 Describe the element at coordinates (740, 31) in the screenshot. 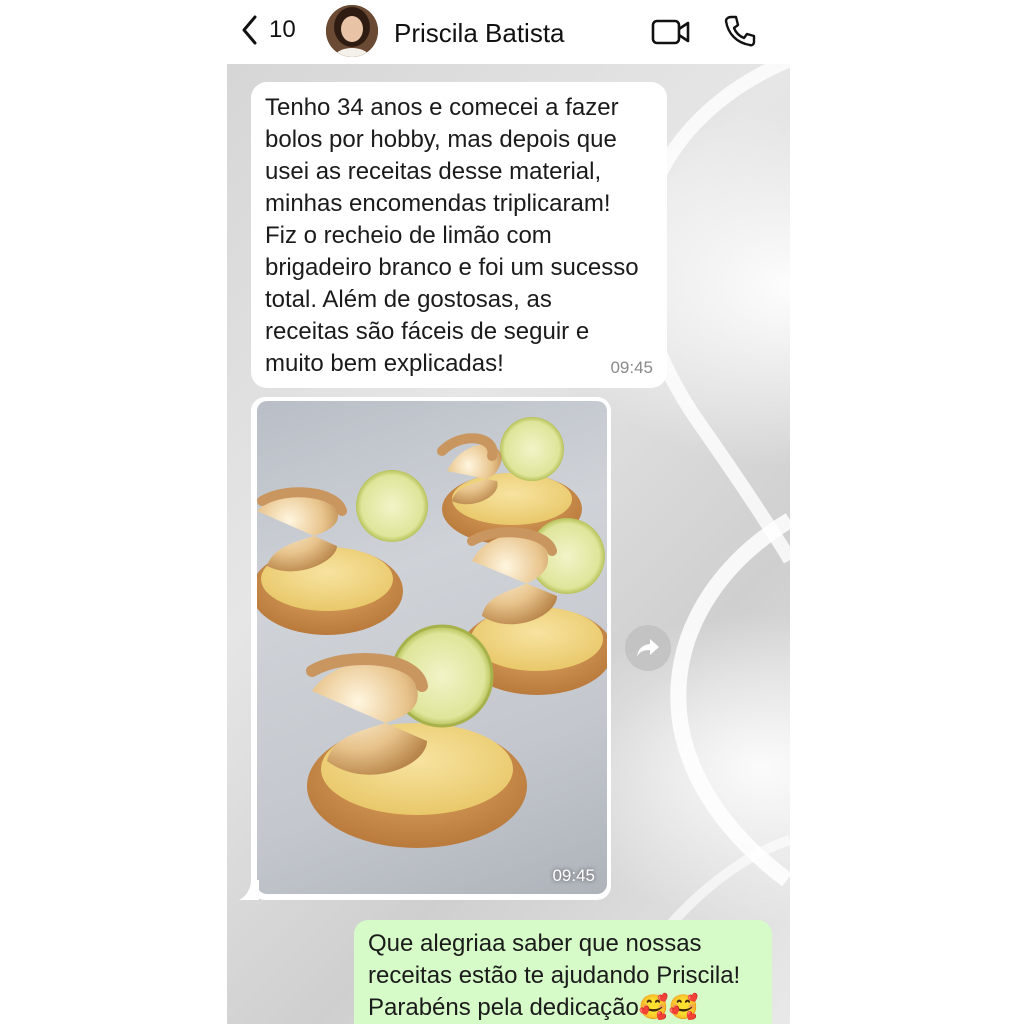

I see `phone-icon` at that location.